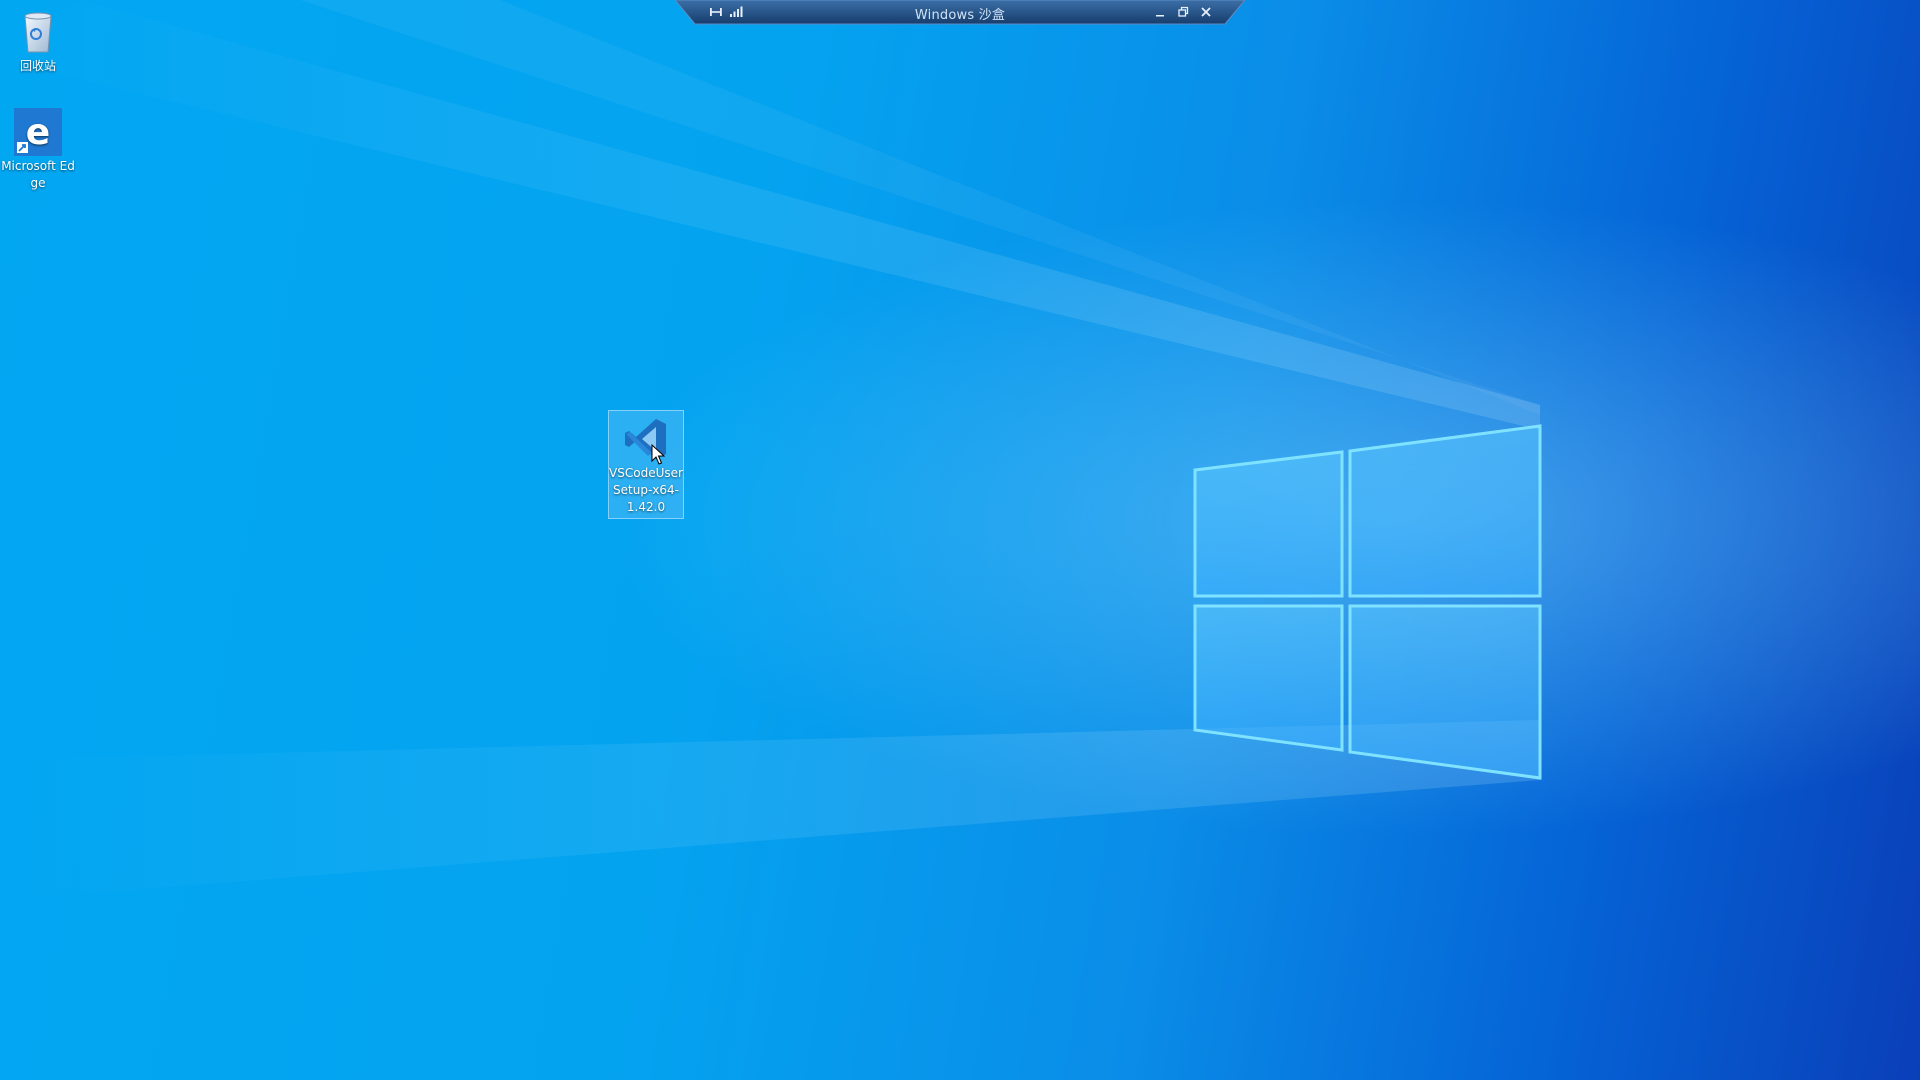 This screenshot has height=1080, width=1920. What do you see at coordinates (646, 439) in the screenshot?
I see `vscode-installer-icon` at bounding box center [646, 439].